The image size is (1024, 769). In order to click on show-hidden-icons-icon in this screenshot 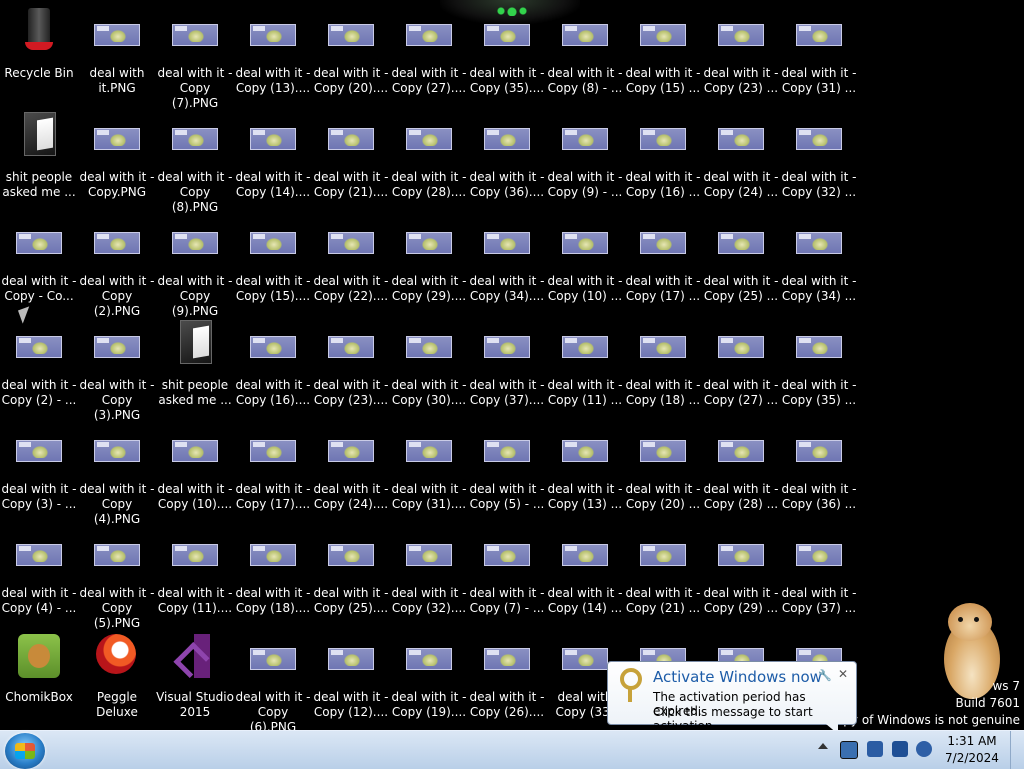, I will do `click(823, 746)`.